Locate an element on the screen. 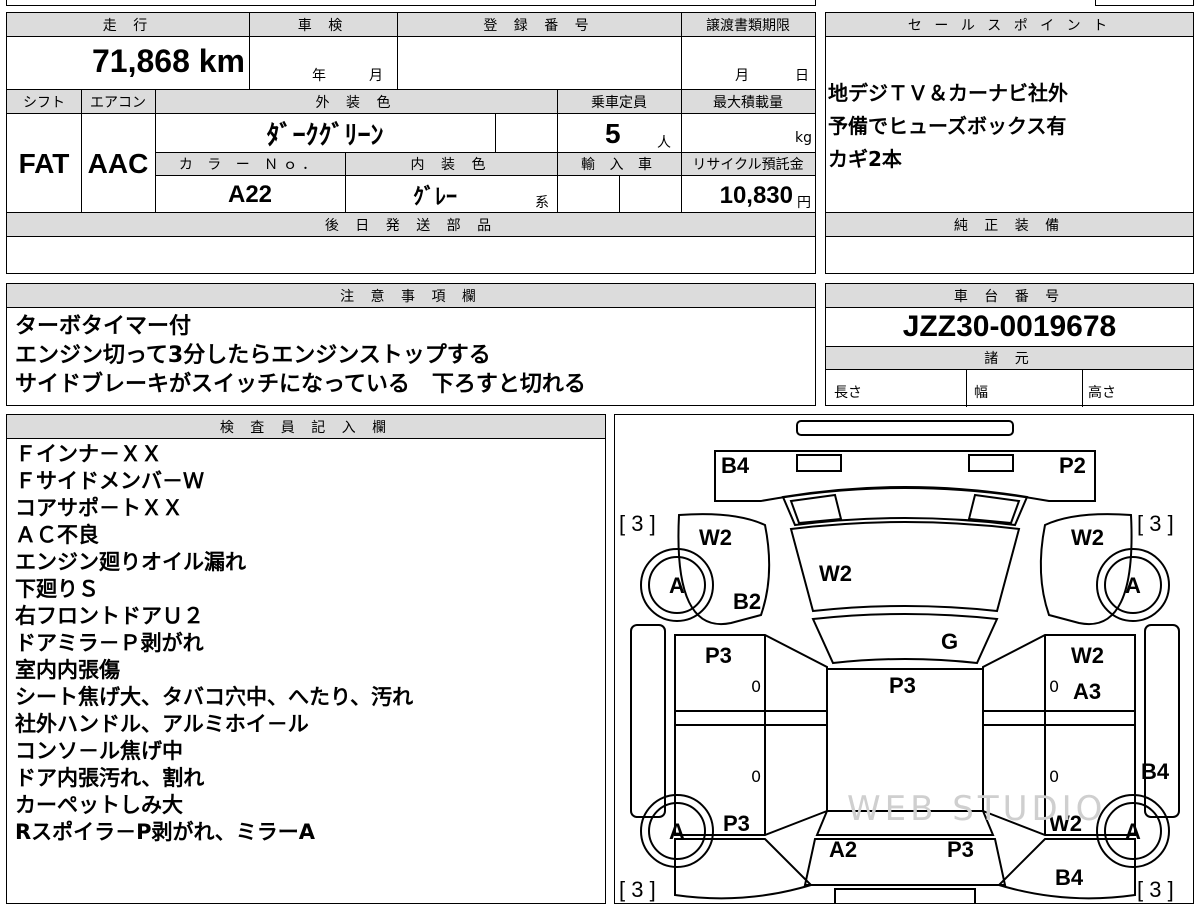 Image resolution: width=1200 pixels, height=904 pixels. wheel-rear-right-code: A is located at coordinates (1133, 831).